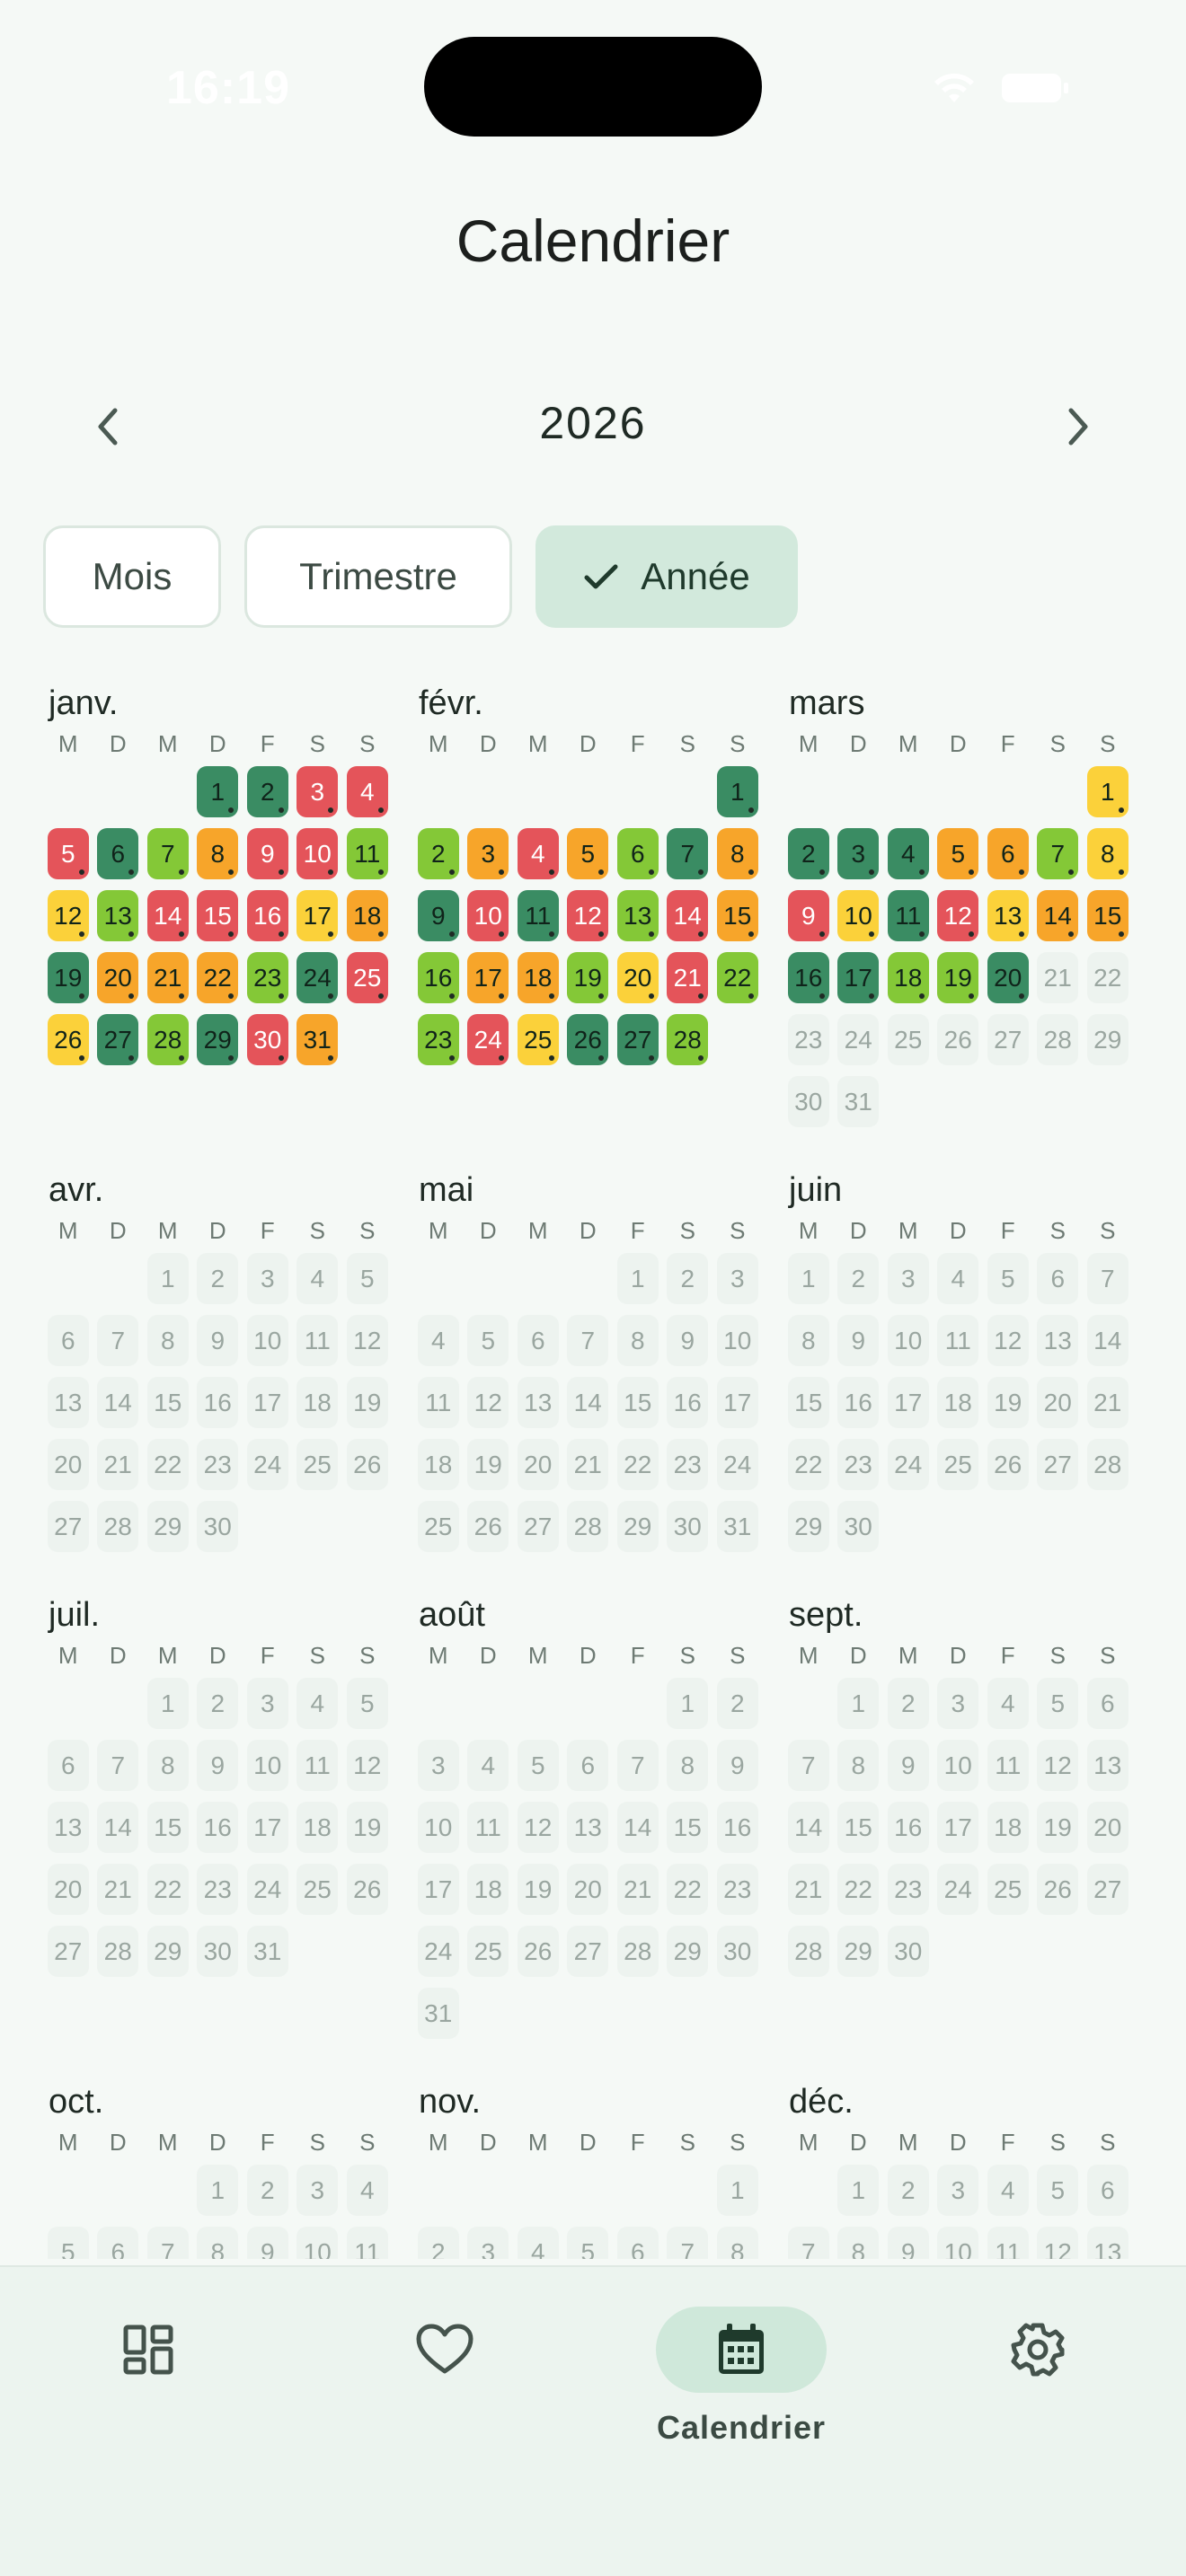  I want to click on day-cell: 30, so click(737, 1951).